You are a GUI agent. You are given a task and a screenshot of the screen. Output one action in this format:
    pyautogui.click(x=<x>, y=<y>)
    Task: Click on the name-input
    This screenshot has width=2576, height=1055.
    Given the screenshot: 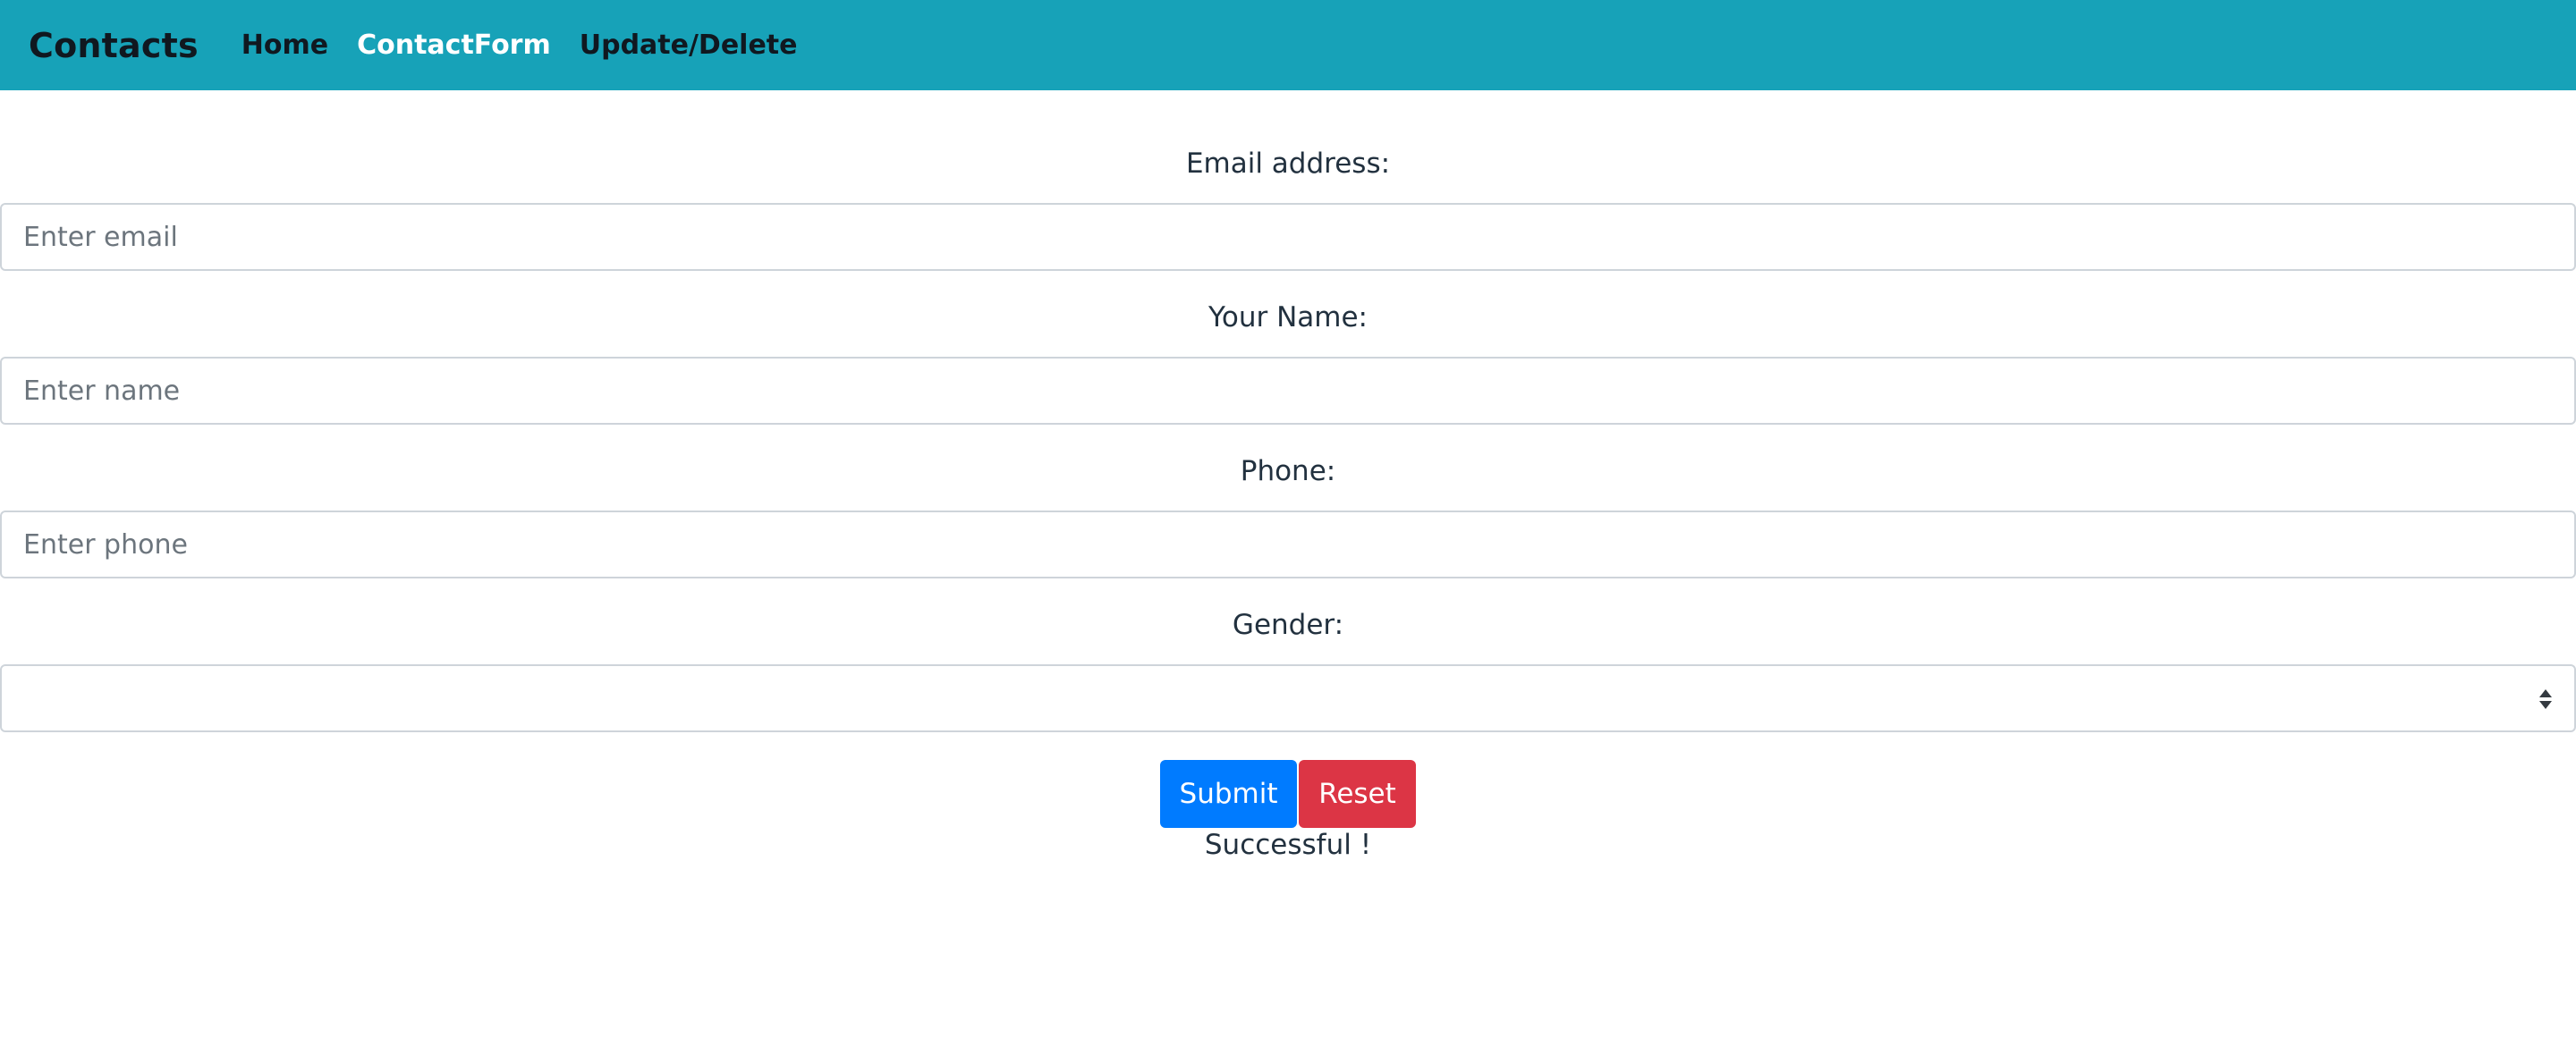 What is the action you would take?
    pyautogui.click(x=1288, y=391)
    